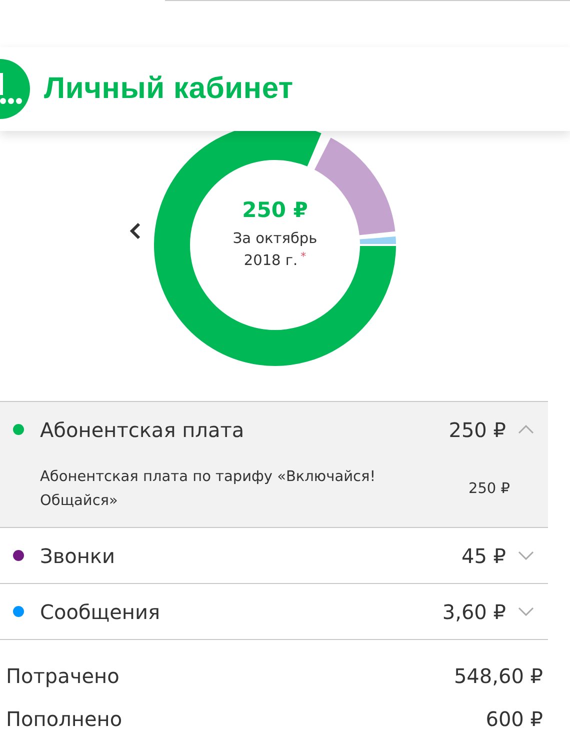 Image resolution: width=570 pixels, height=734 pixels. What do you see at coordinates (169, 89) in the screenshot?
I see `page-title: Личный кабинет` at bounding box center [169, 89].